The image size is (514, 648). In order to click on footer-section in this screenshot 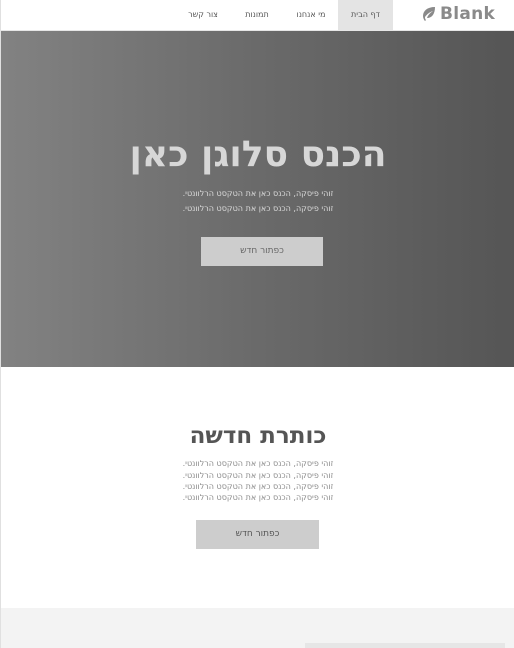, I will do `click(257, 628)`.